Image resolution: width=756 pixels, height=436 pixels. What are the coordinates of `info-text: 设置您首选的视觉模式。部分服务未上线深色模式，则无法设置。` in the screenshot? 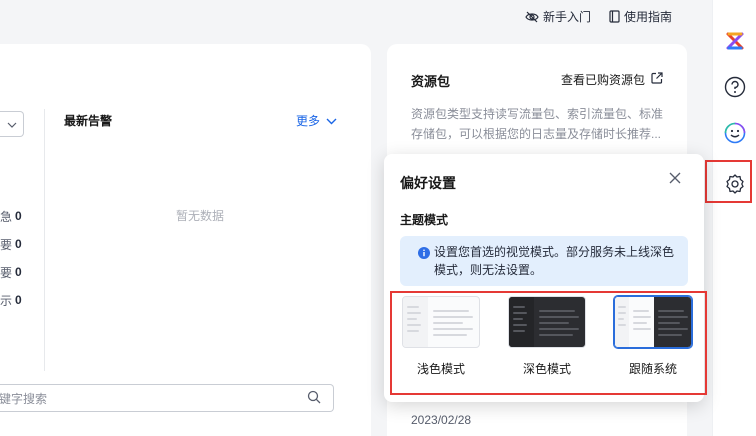 It's located at (554, 261).